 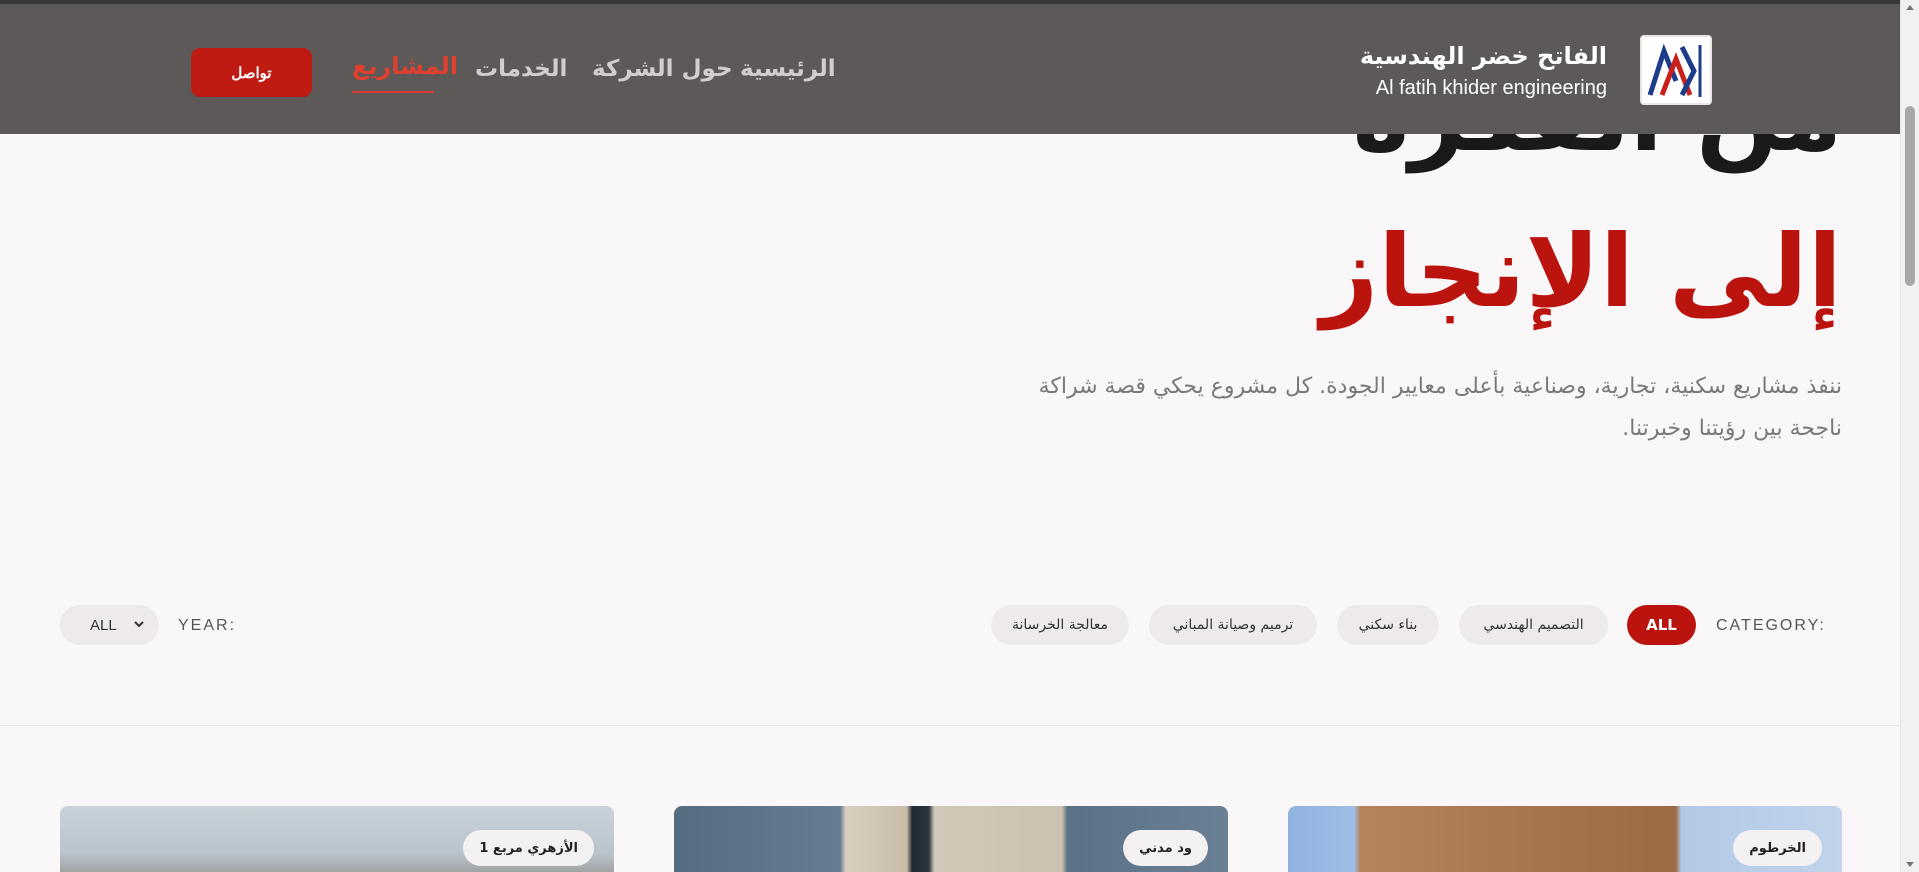 What do you see at coordinates (1060, 625) in the screenshot?
I see `category-chip-concrete: معالجة الخرسانة` at bounding box center [1060, 625].